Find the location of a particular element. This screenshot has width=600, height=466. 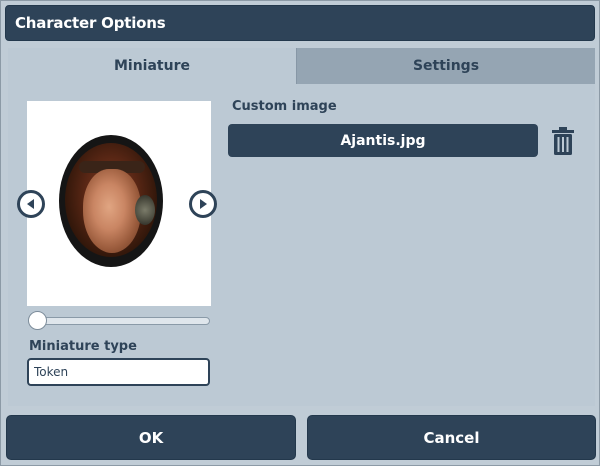

portrait-face is located at coordinates (112, 211).